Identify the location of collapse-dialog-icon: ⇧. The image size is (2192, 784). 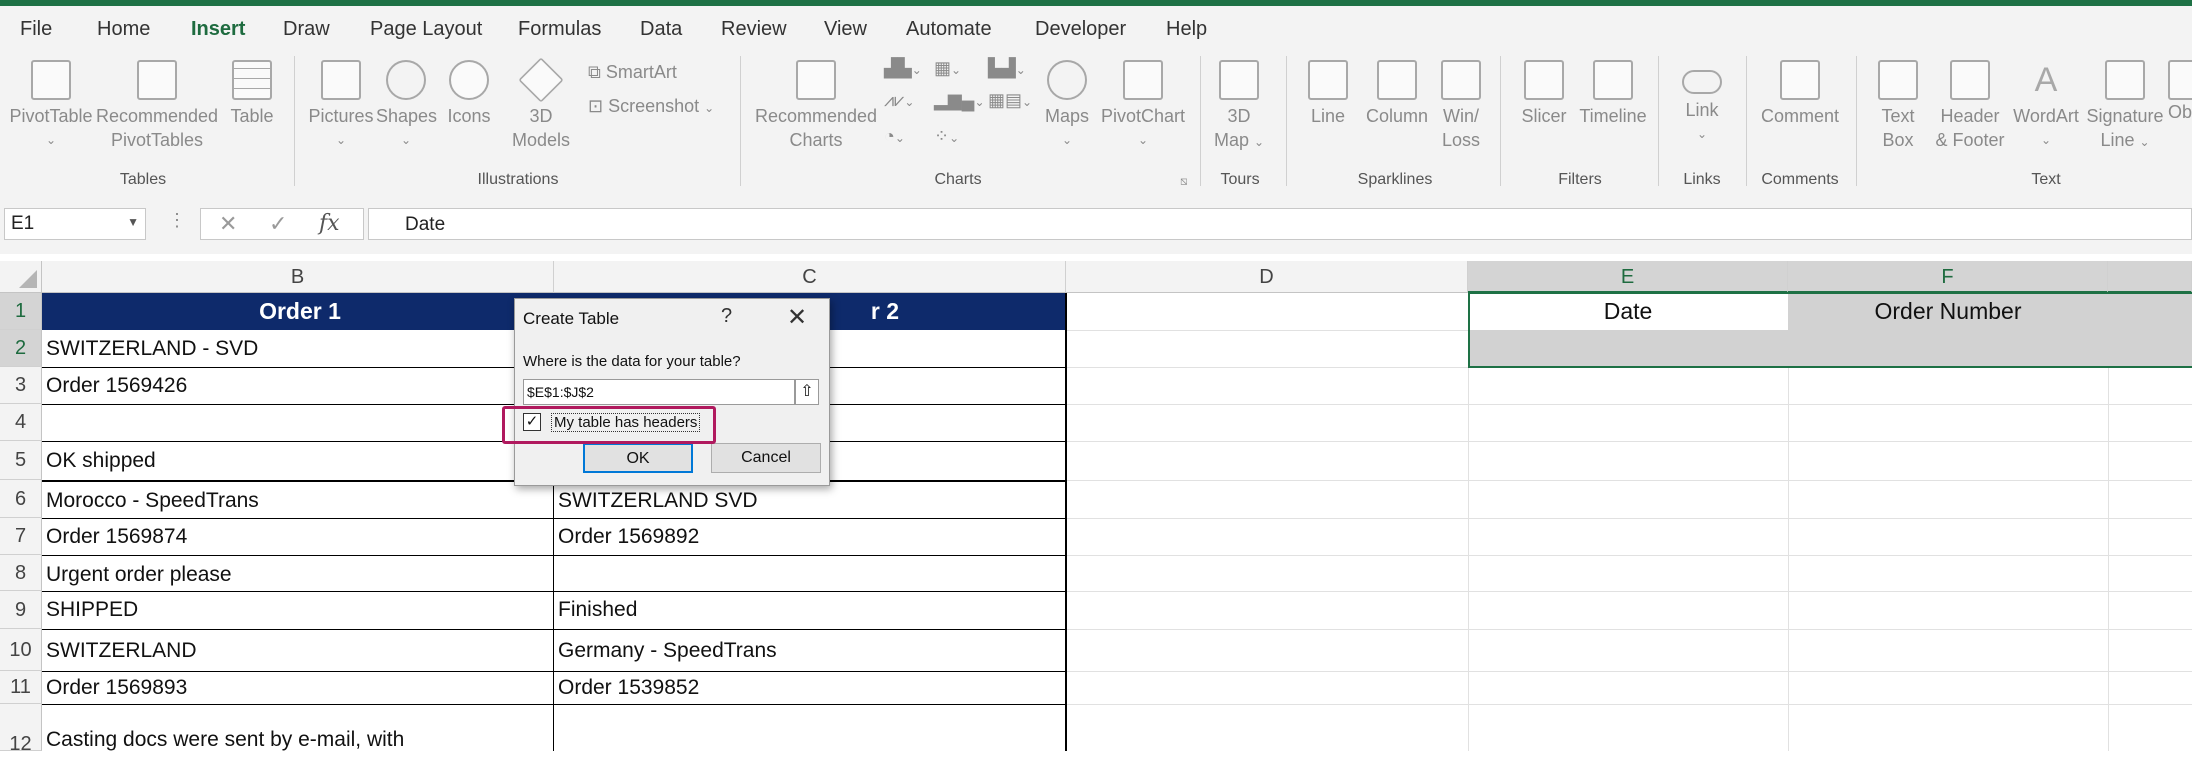
(807, 392).